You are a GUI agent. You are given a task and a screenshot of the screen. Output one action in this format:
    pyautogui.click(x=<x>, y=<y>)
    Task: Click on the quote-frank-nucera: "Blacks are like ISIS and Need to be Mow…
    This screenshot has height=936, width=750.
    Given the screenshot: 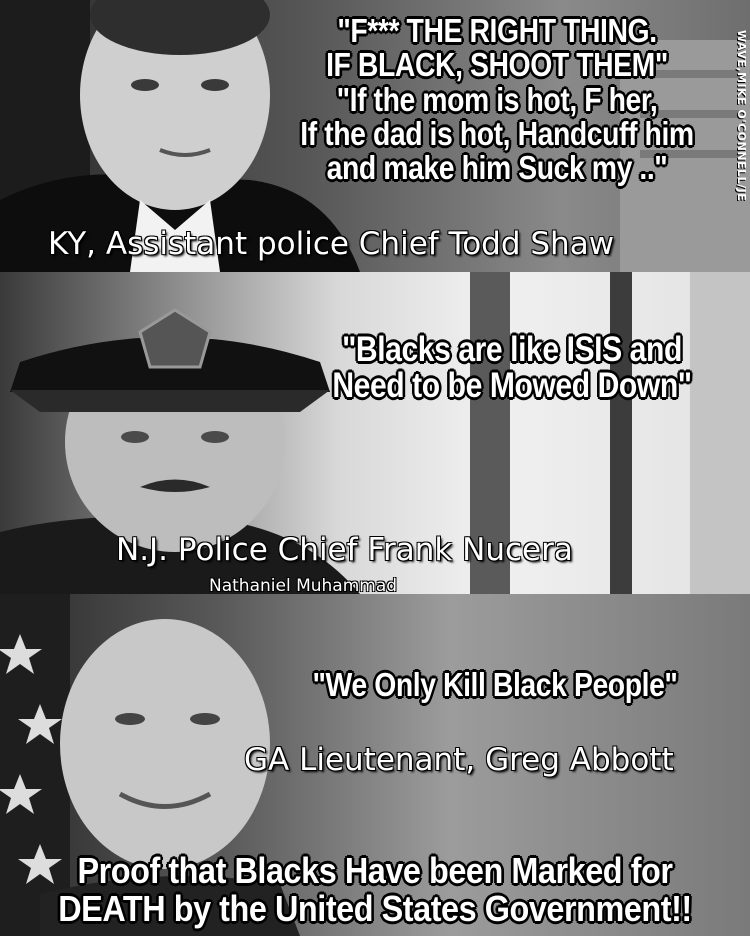 What is the action you would take?
    pyautogui.click(x=512, y=368)
    